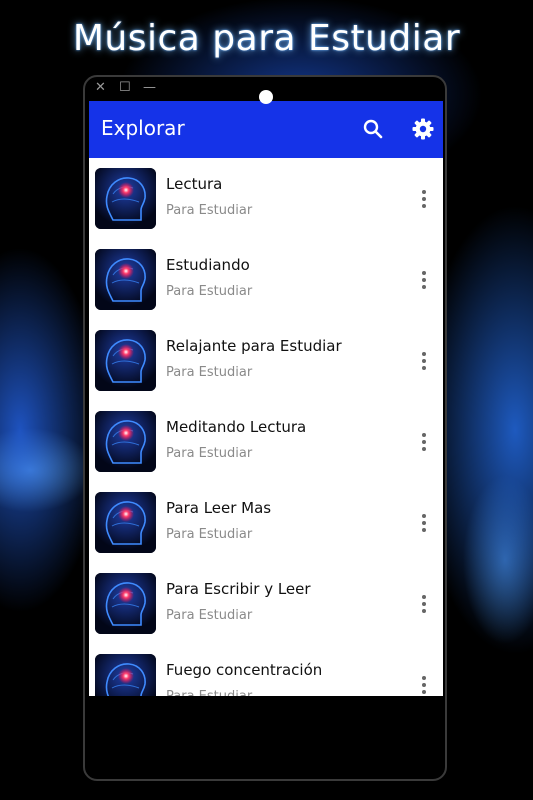  Describe the element at coordinates (219, 508) in the screenshot. I see `track-title: Para Leer Mas` at that location.